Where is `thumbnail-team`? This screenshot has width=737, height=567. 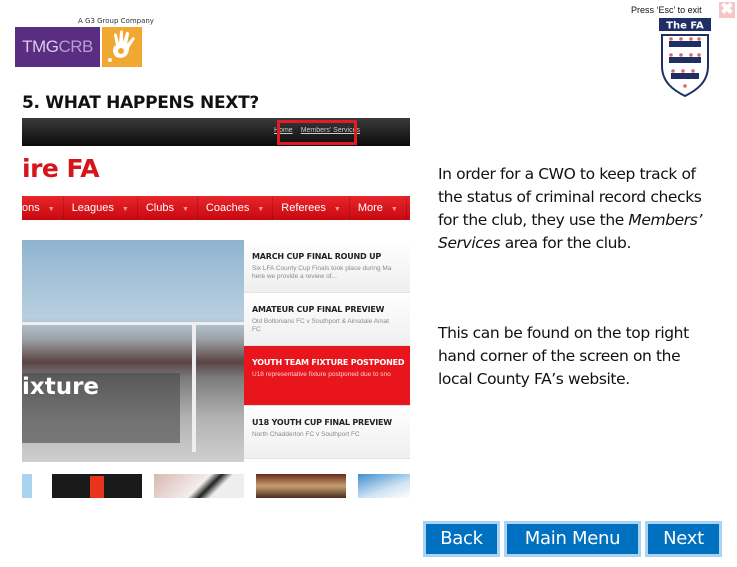 thumbnail-team is located at coordinates (301, 486).